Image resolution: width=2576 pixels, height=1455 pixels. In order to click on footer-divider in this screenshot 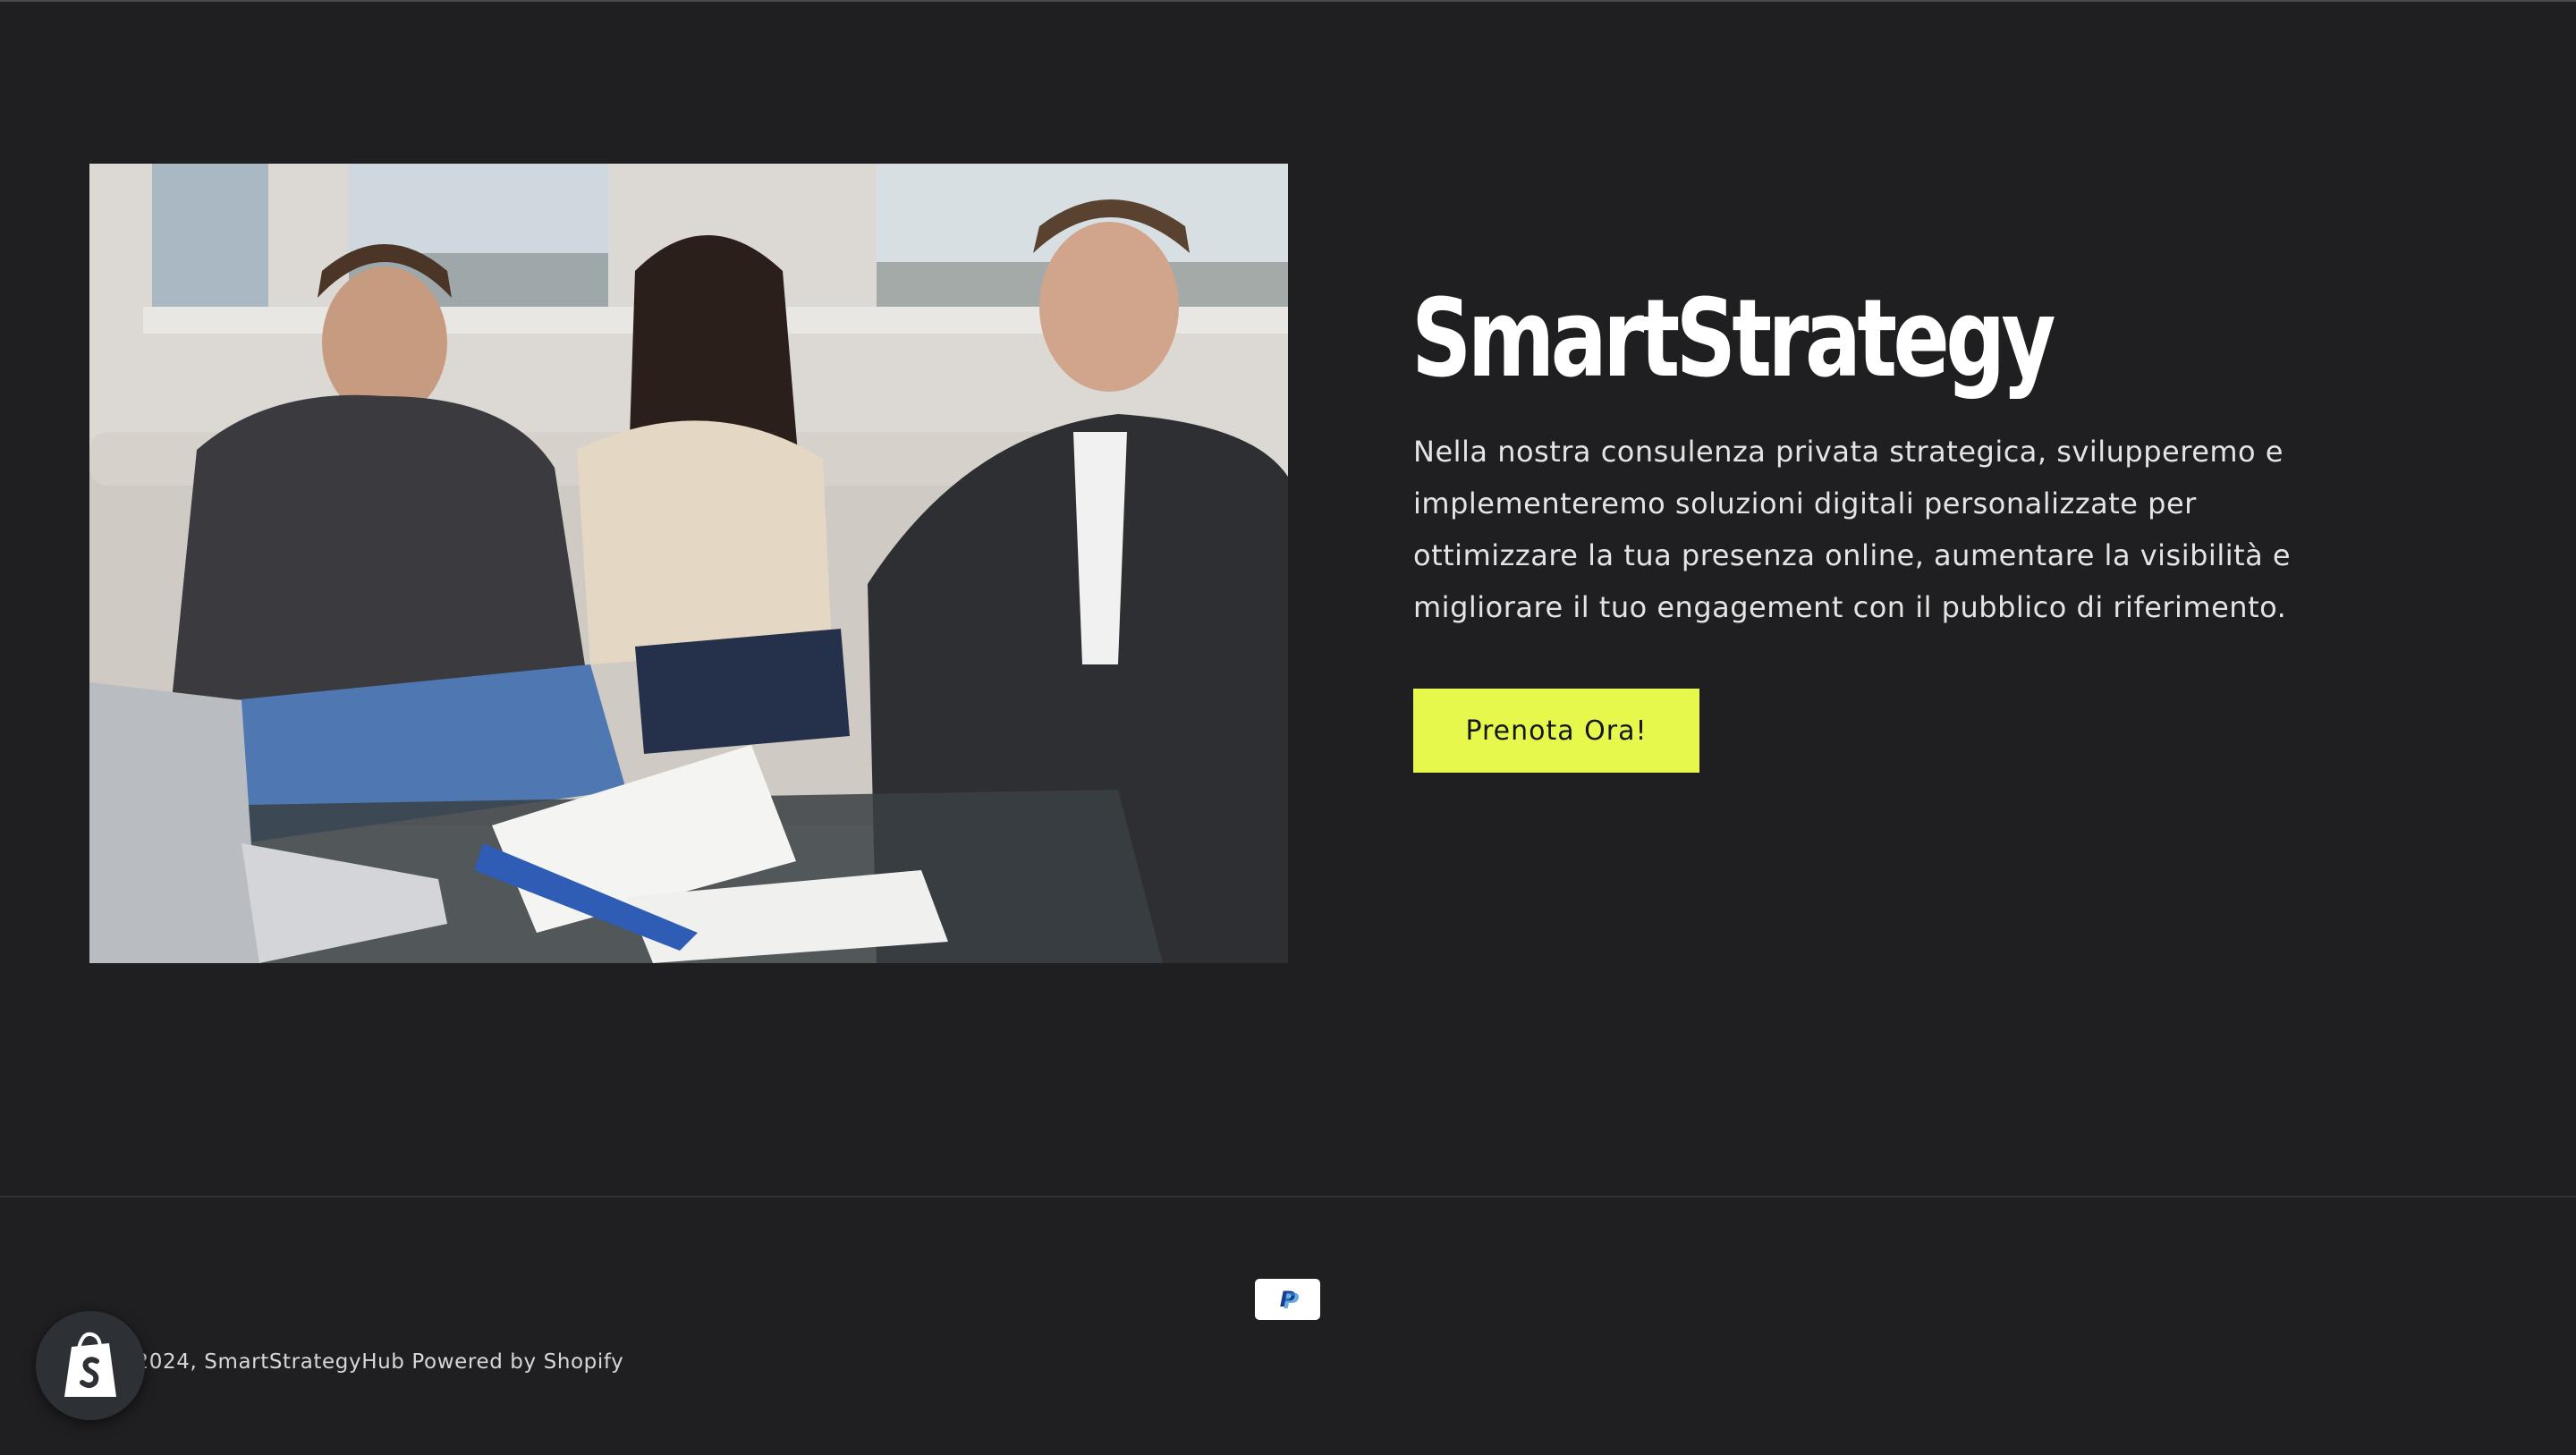, I will do `click(1288, 1196)`.